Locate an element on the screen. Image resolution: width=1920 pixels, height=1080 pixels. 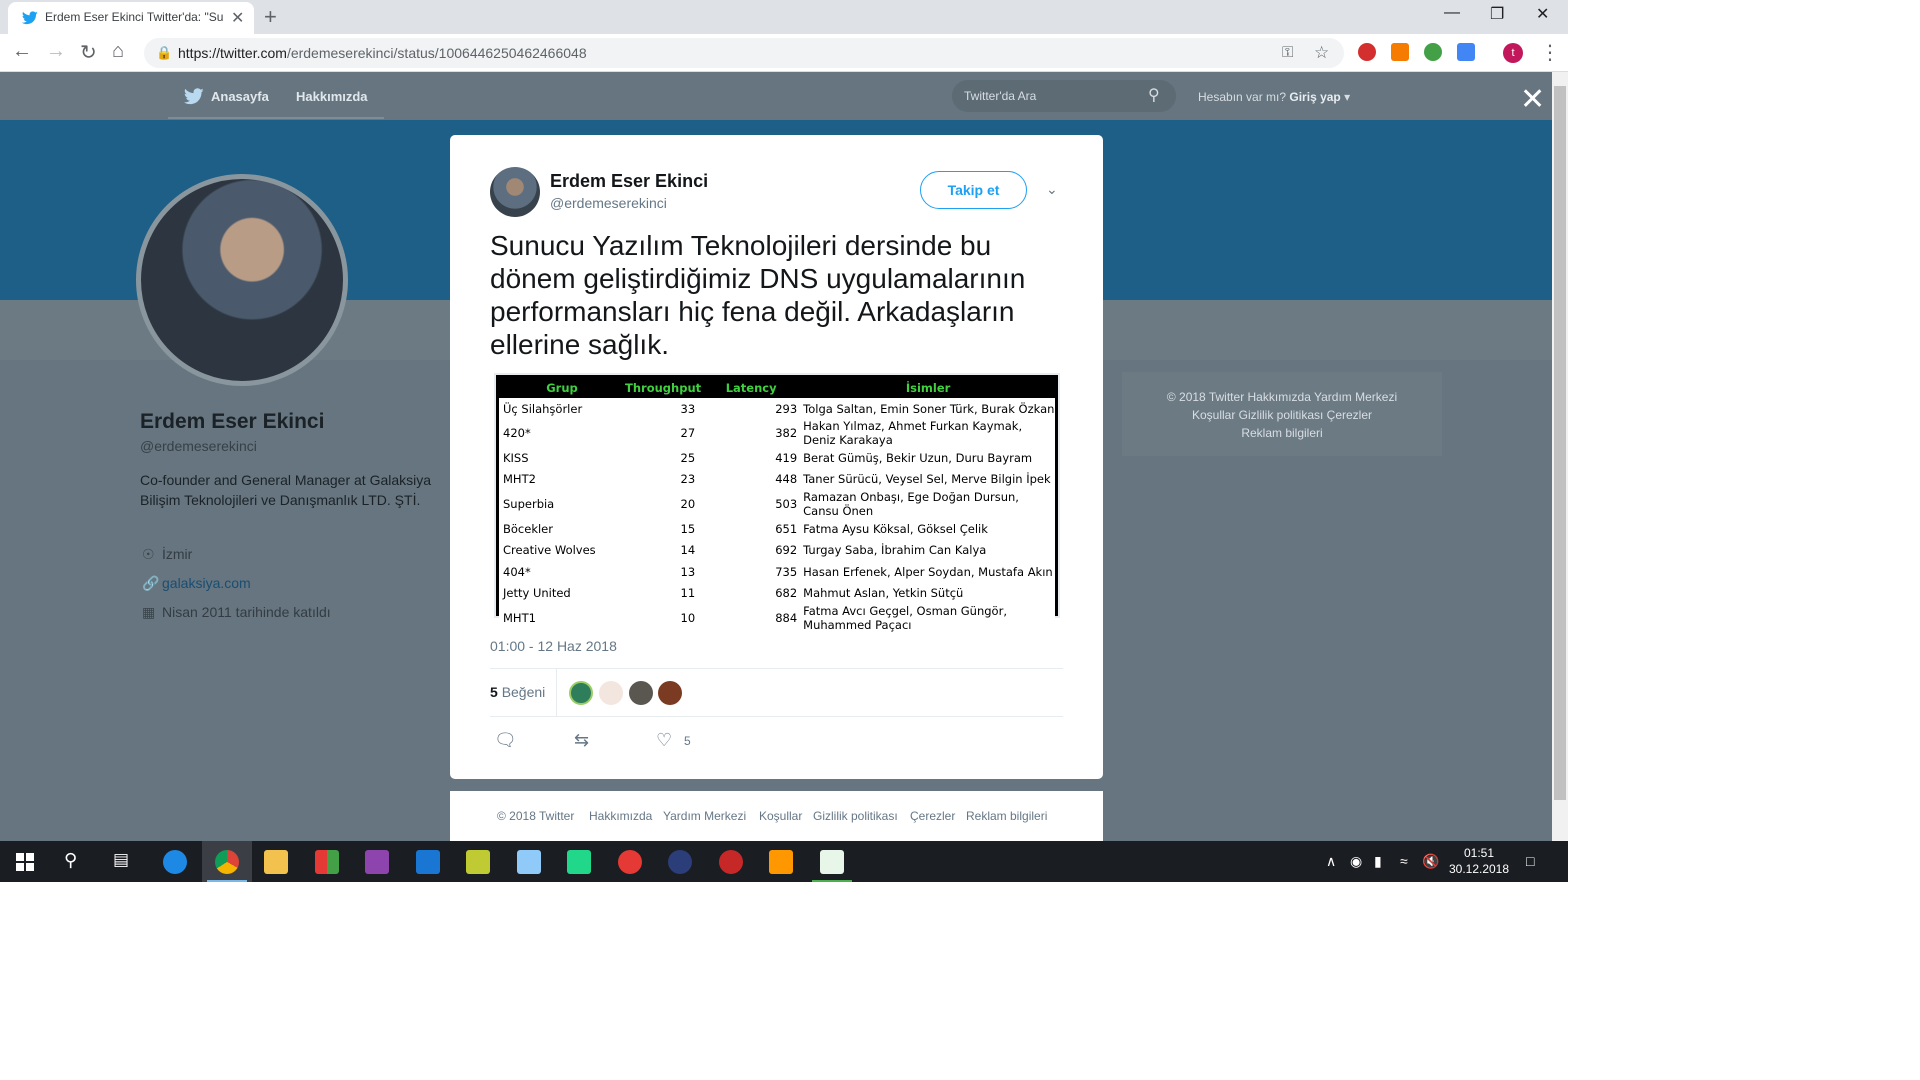
profile-avatar is located at coordinates (242, 280).